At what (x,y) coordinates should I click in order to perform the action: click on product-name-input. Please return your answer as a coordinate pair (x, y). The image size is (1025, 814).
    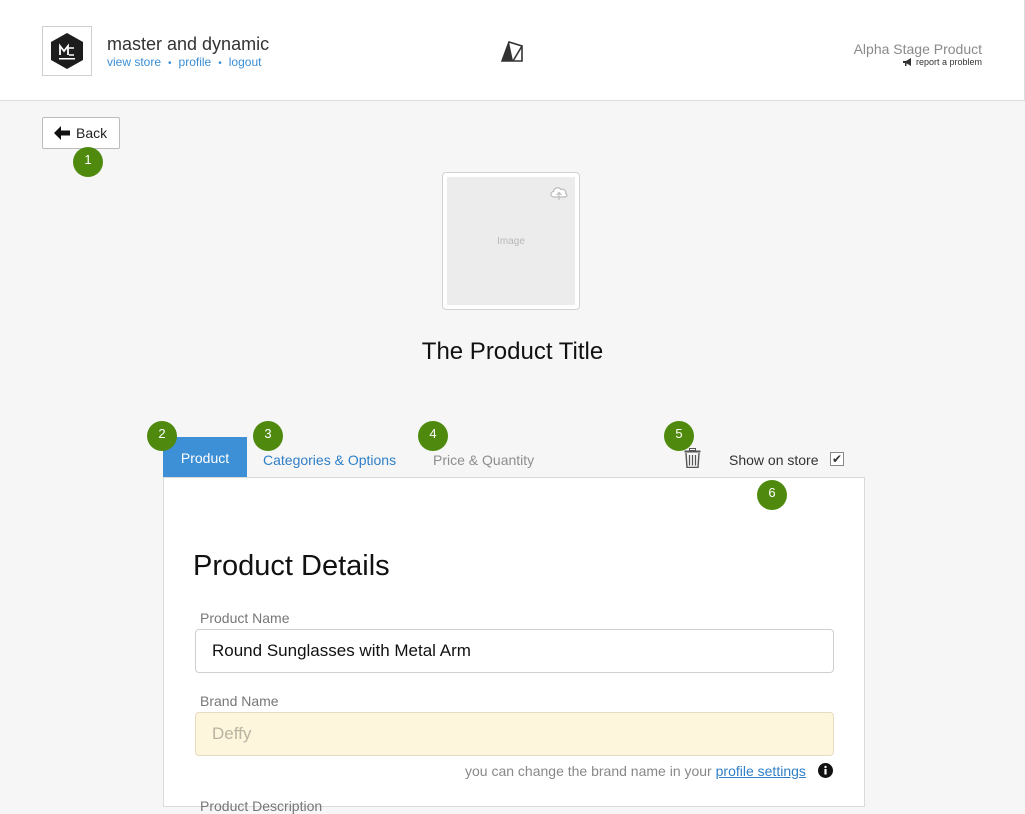
    Looking at the image, I should click on (514, 651).